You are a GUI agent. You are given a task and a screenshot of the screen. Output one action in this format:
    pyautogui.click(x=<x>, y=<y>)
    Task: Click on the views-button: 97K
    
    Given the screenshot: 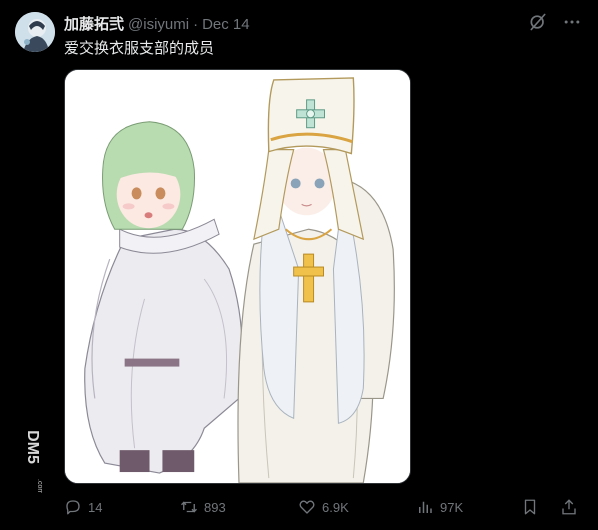 What is the action you would take?
    pyautogui.click(x=439, y=507)
    